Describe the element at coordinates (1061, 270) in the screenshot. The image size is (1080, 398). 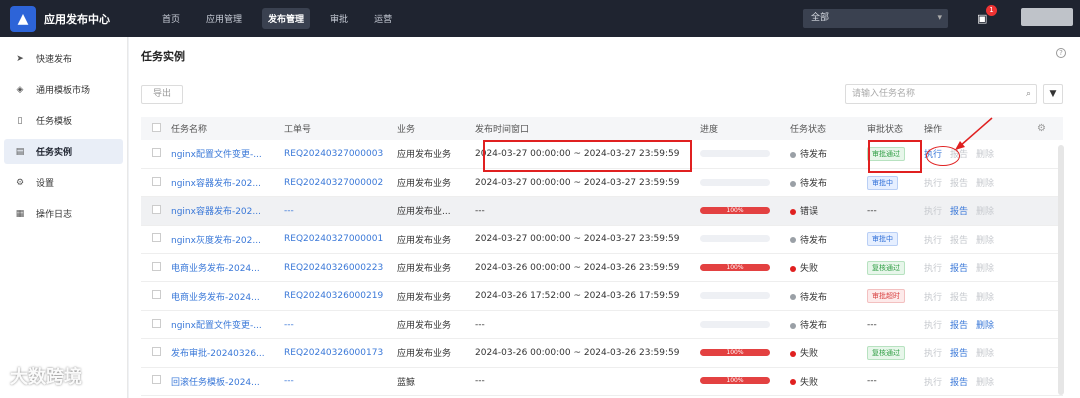
I see `table-scrollbar` at that location.